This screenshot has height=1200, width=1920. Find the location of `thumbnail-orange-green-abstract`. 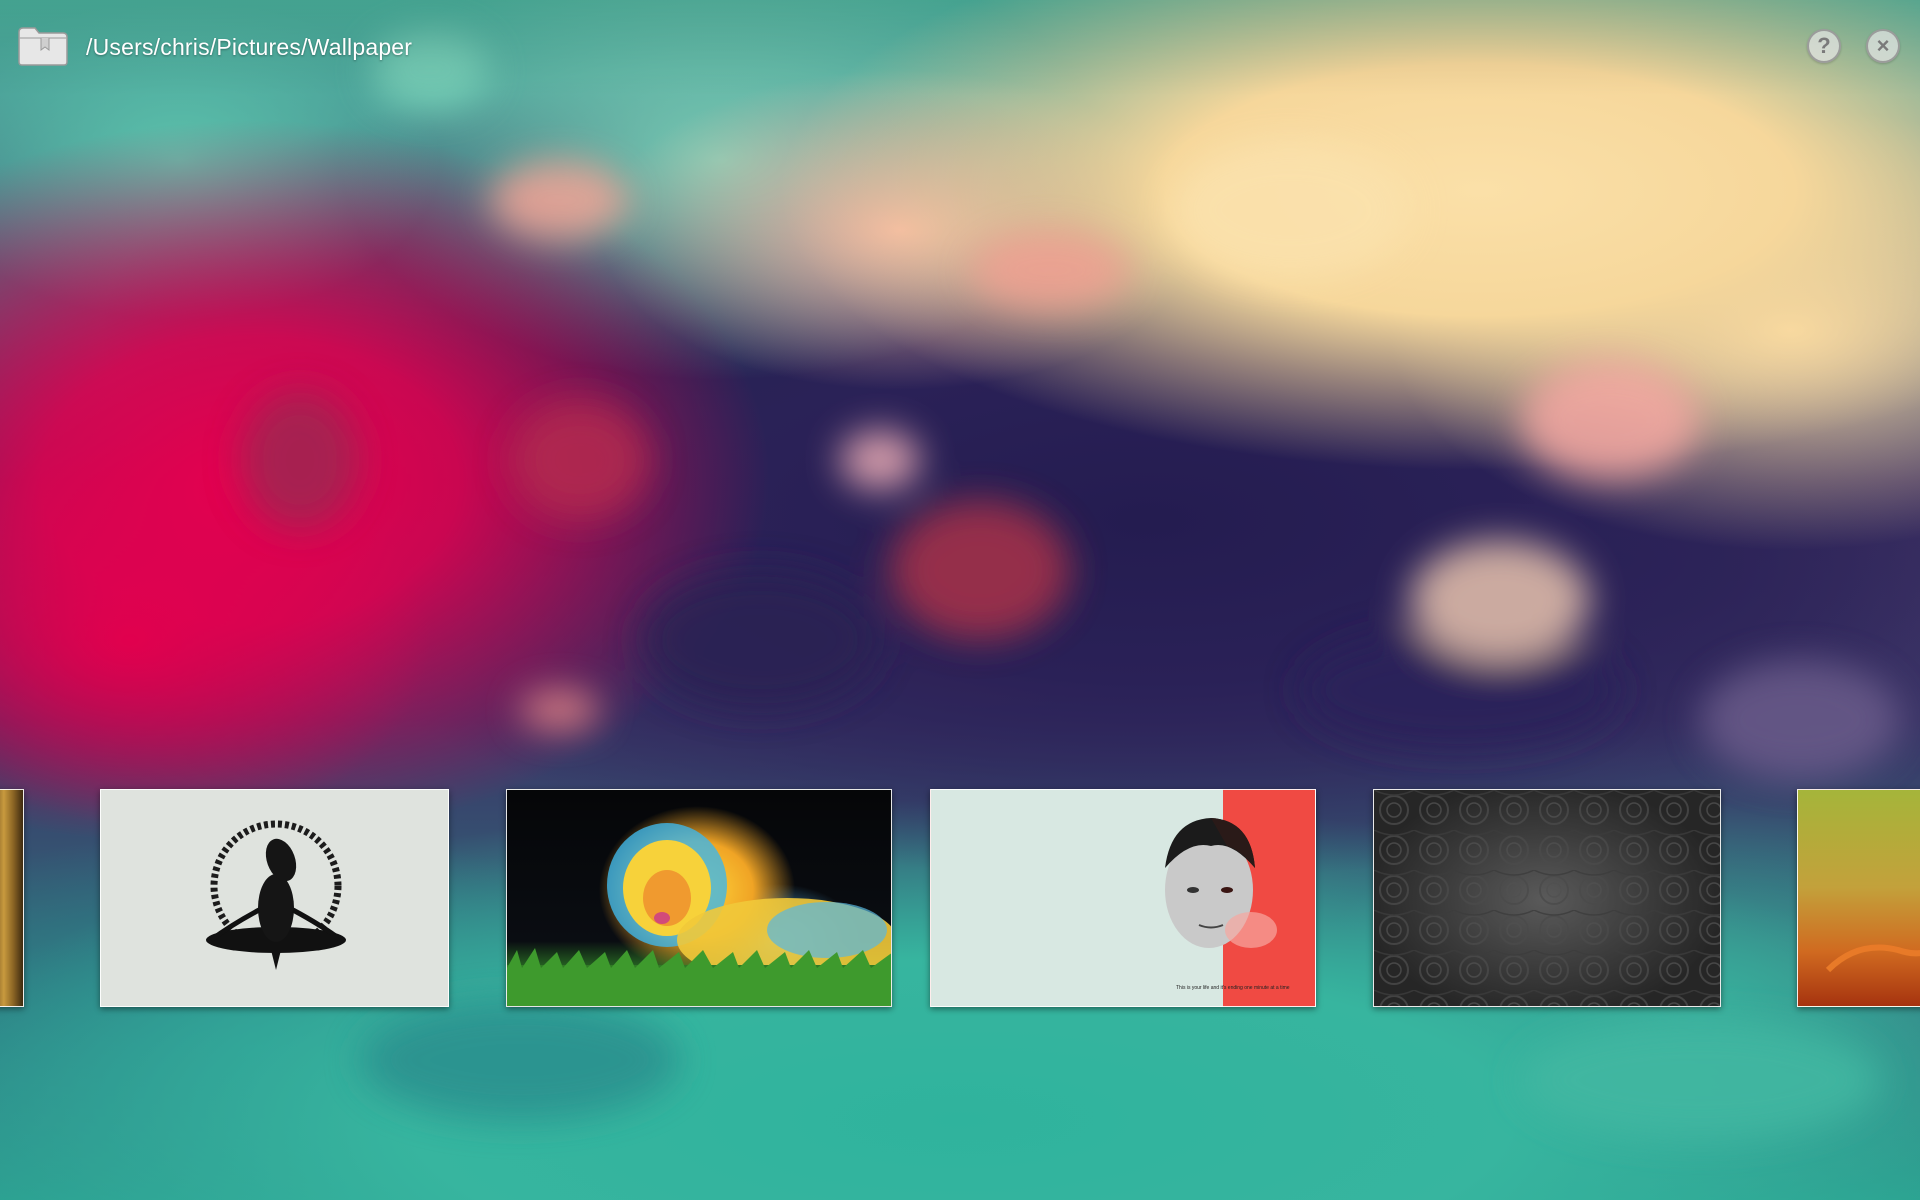

thumbnail-orange-green-abstract is located at coordinates (1858, 898).